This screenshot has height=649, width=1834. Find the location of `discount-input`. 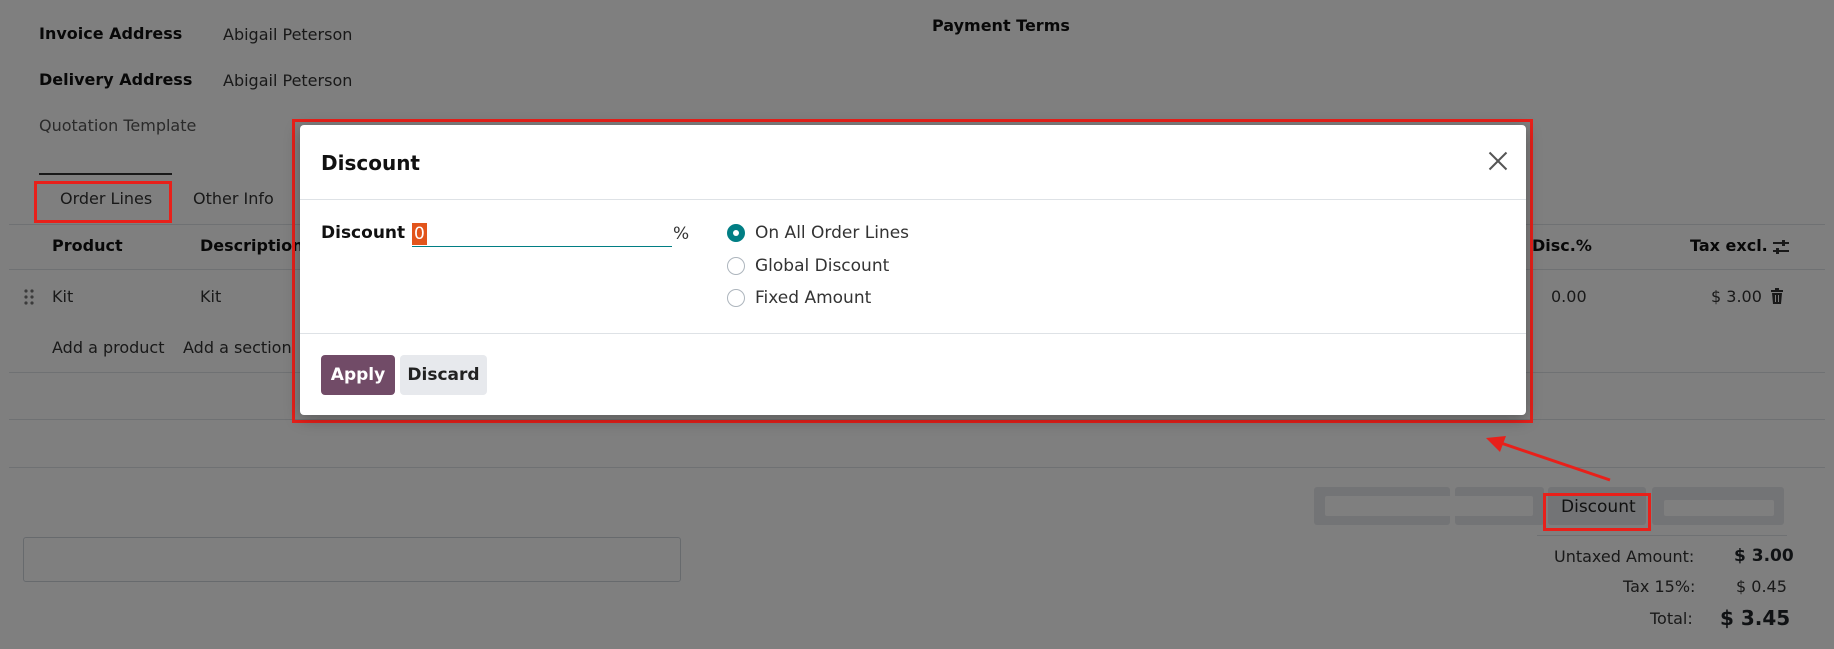

discount-input is located at coordinates (542, 234).